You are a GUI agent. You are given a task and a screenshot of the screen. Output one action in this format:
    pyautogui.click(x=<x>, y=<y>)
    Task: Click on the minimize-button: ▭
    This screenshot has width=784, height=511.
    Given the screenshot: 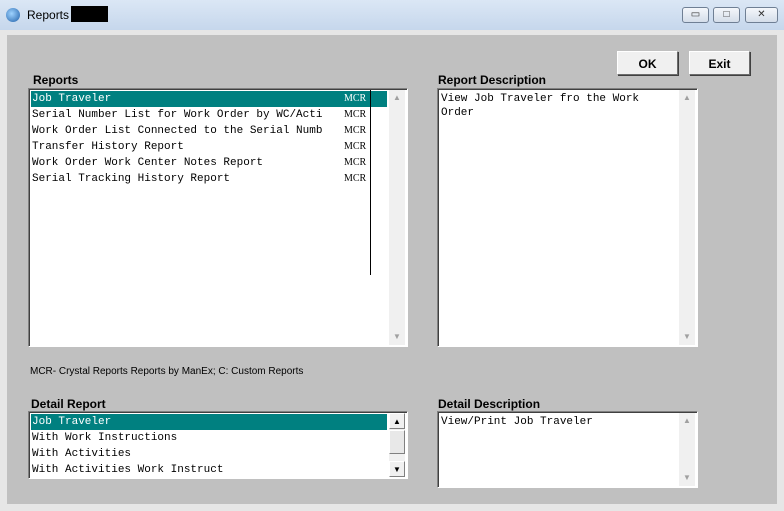 What is the action you would take?
    pyautogui.click(x=695, y=15)
    